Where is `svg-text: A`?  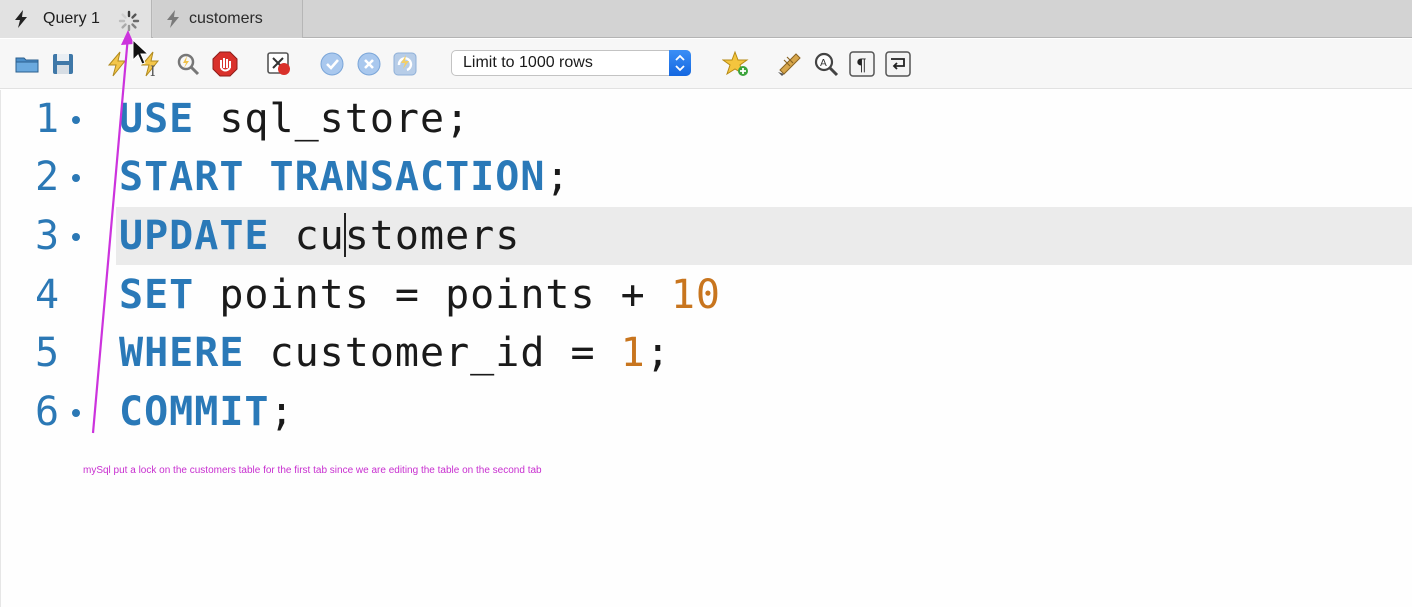
svg-text: A is located at coordinates (823, 63).